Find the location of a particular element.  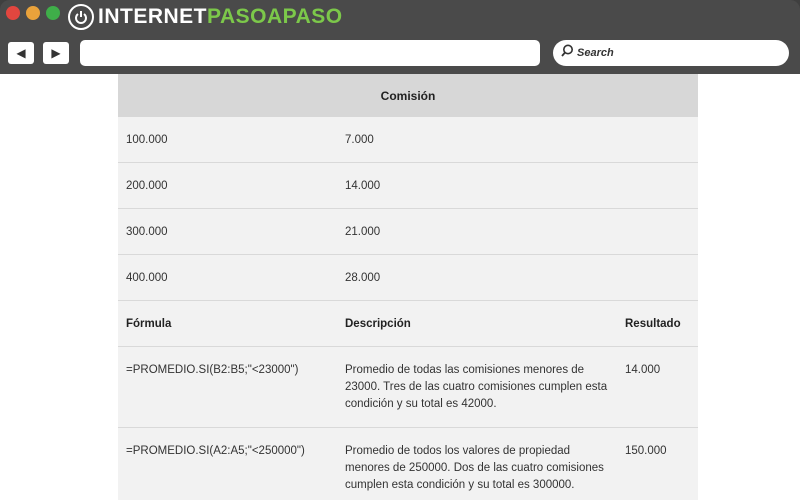

commission-header: Comisión is located at coordinates (408, 95).